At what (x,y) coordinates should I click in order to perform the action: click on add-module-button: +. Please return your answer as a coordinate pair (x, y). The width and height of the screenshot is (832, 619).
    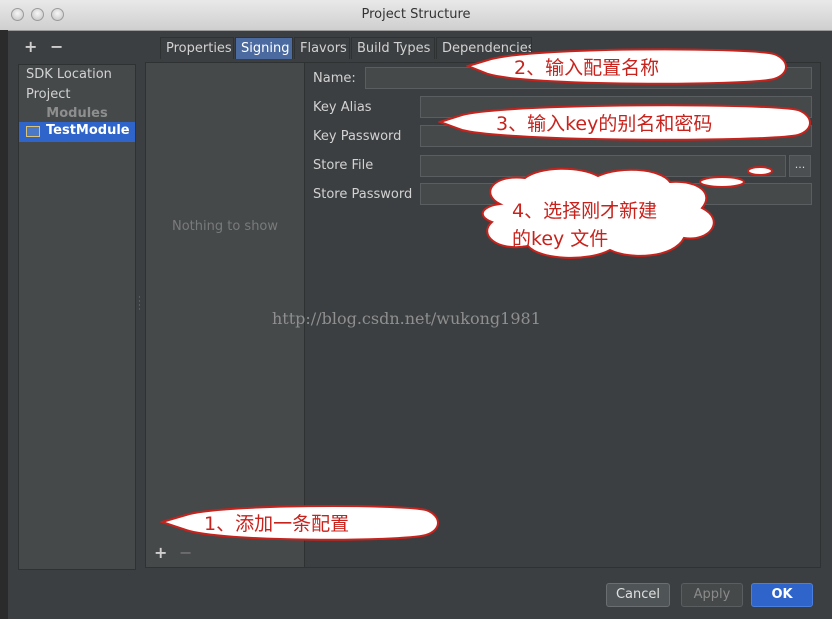
    Looking at the image, I should click on (30, 46).